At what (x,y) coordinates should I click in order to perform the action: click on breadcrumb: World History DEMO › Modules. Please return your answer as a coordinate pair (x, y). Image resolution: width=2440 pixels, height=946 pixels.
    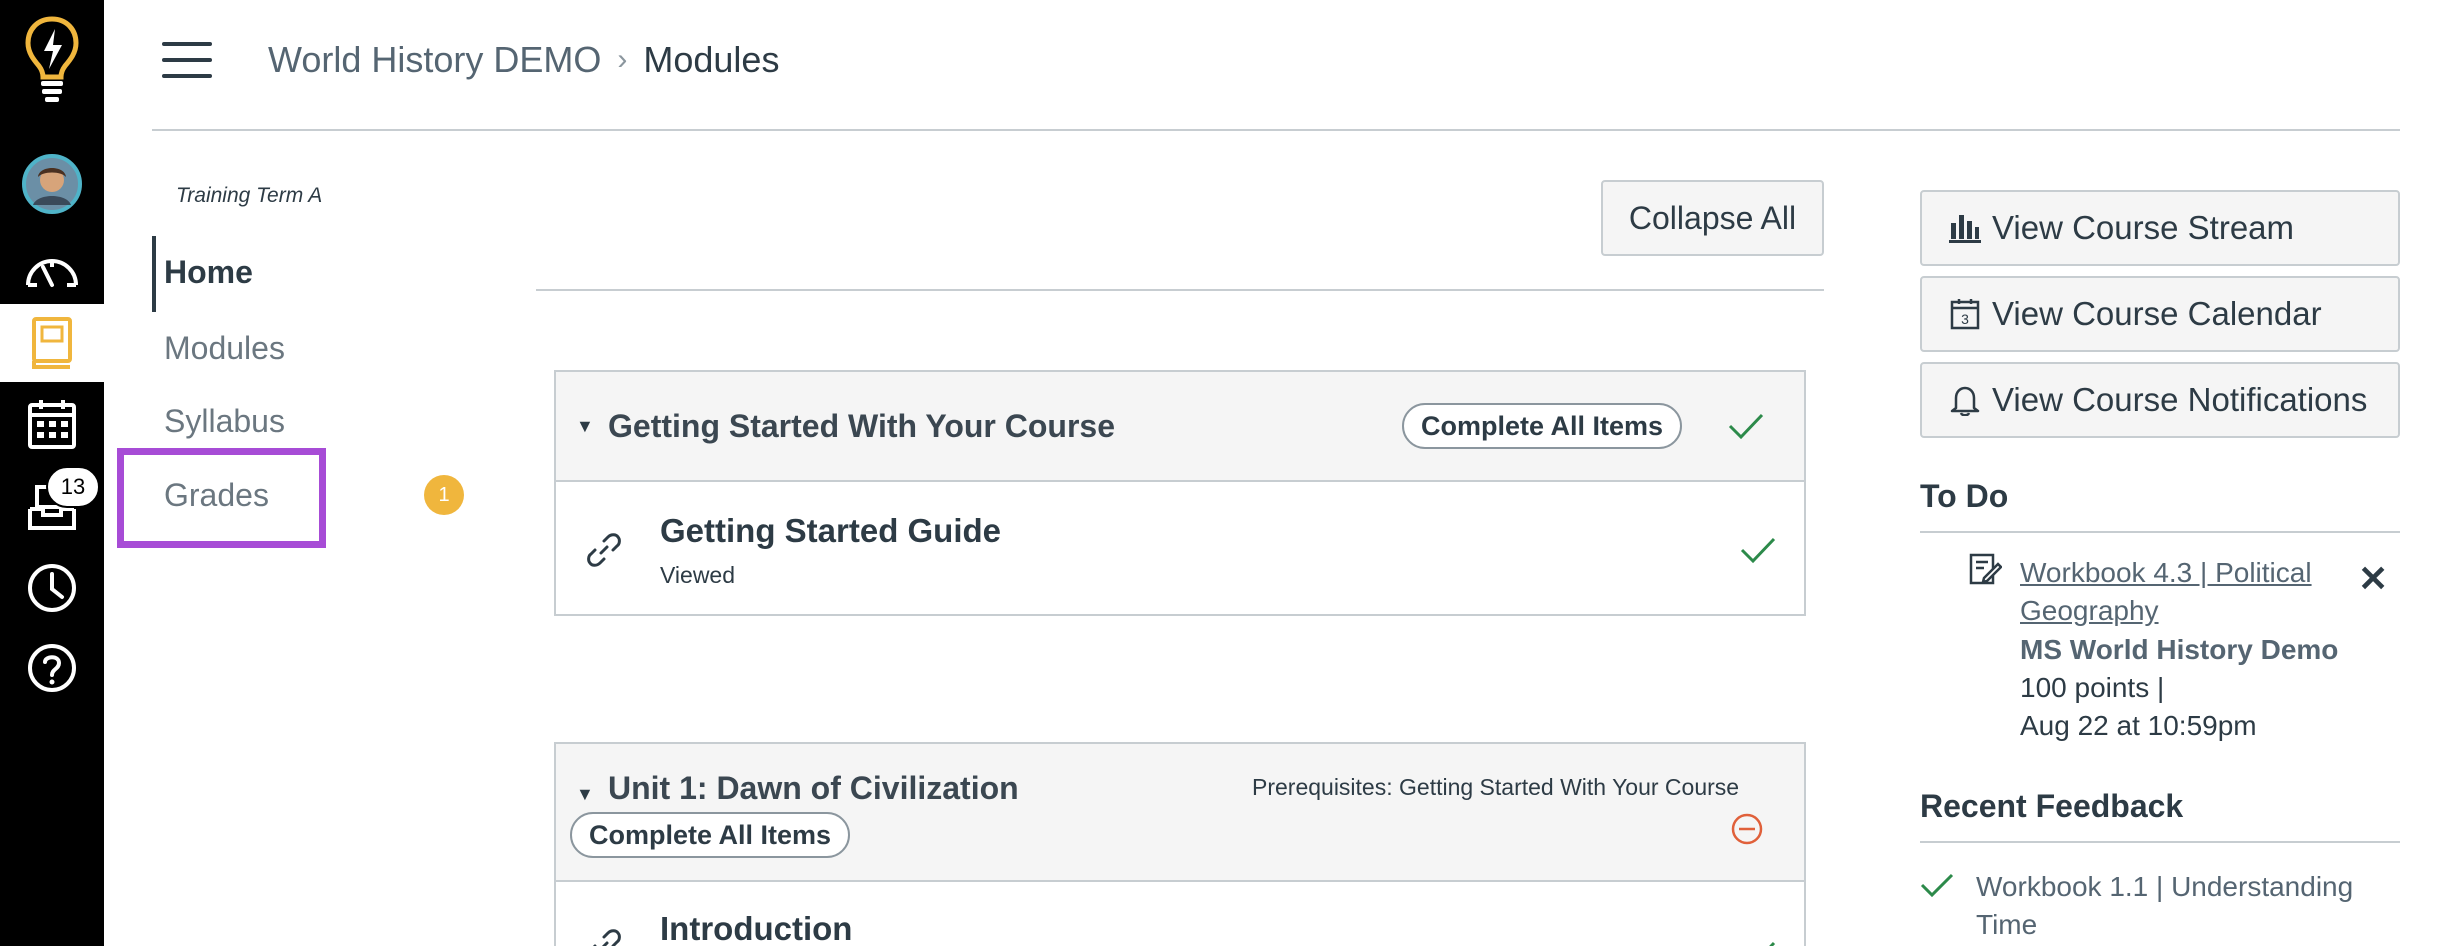
    Looking at the image, I should click on (523, 60).